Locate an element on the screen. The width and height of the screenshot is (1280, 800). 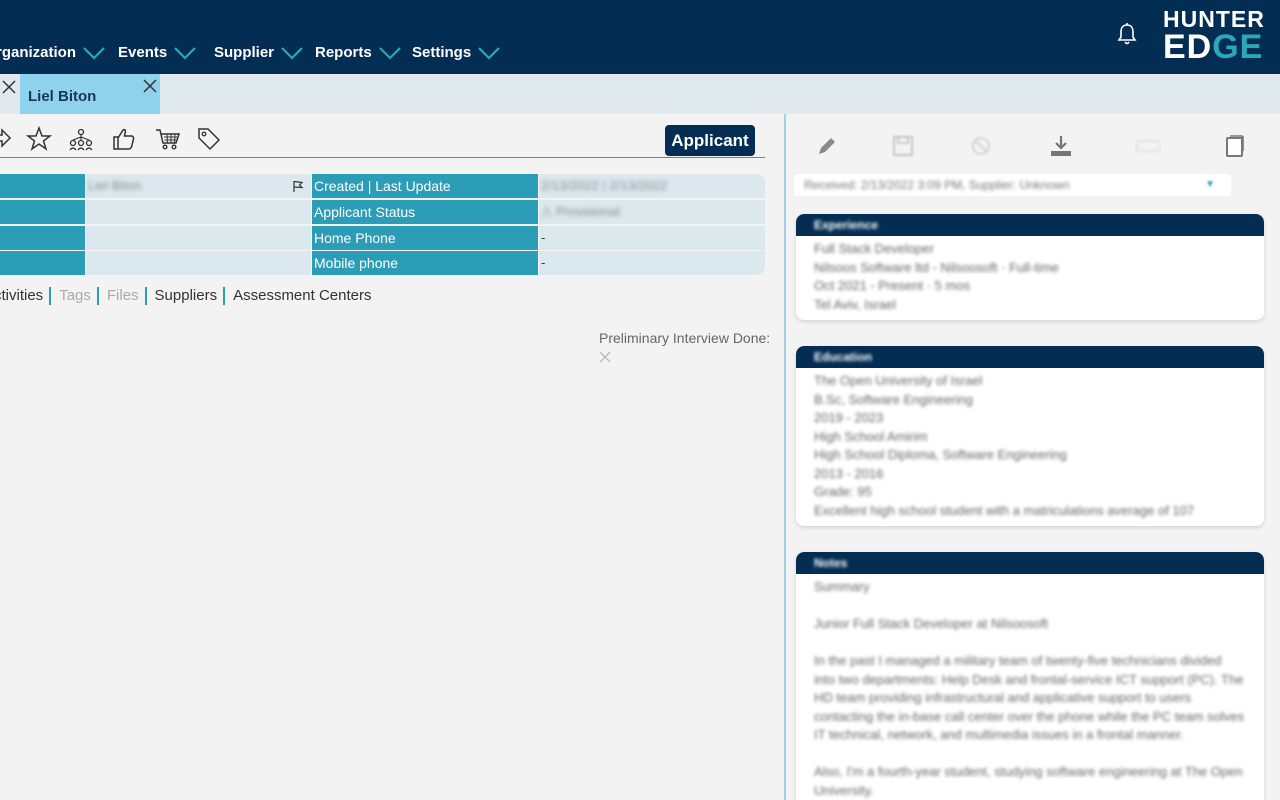
tab-liel-biton: Liel Biton is located at coordinates (90, 94).